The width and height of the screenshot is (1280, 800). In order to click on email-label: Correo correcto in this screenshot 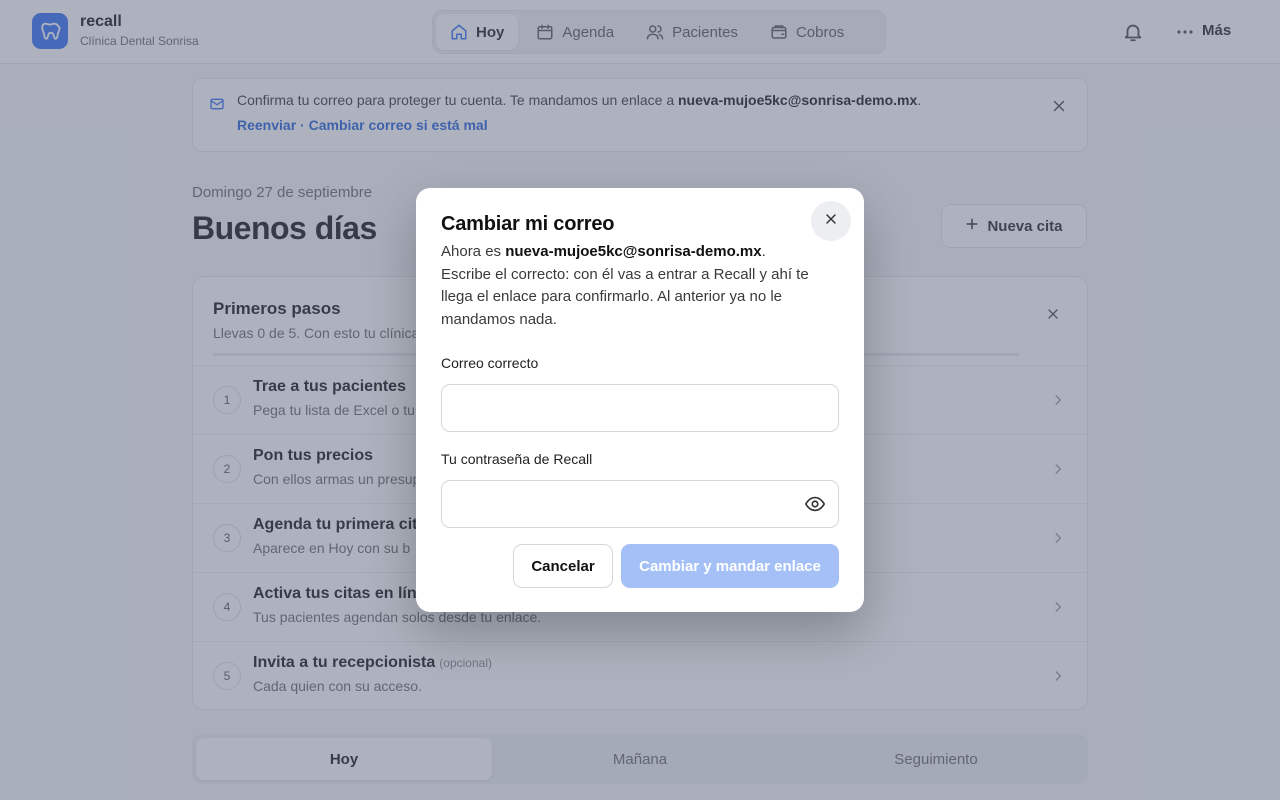, I will do `click(490, 363)`.